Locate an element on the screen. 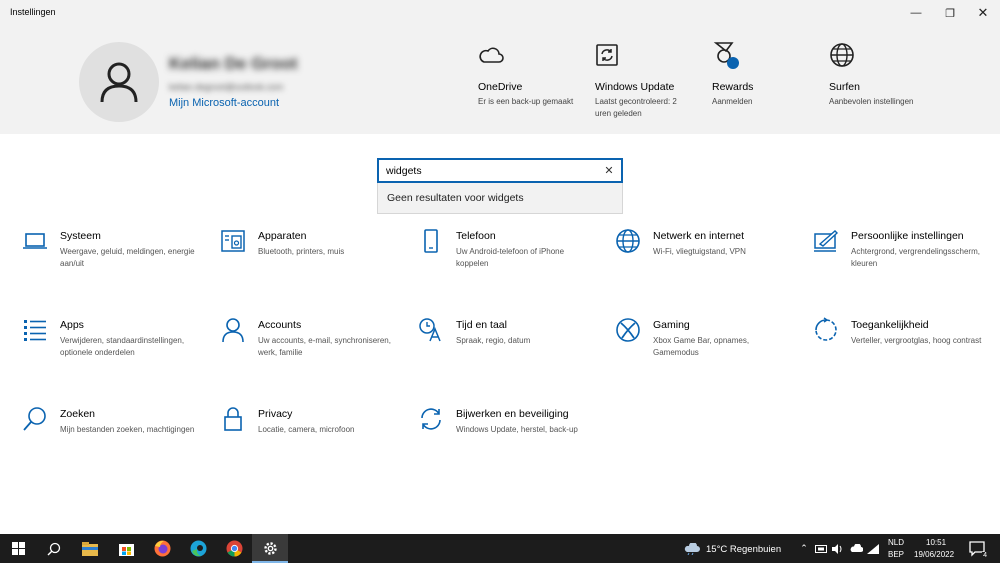 Image resolution: width=1000 pixels, height=563 pixels. start-icon is located at coordinates (18, 548).